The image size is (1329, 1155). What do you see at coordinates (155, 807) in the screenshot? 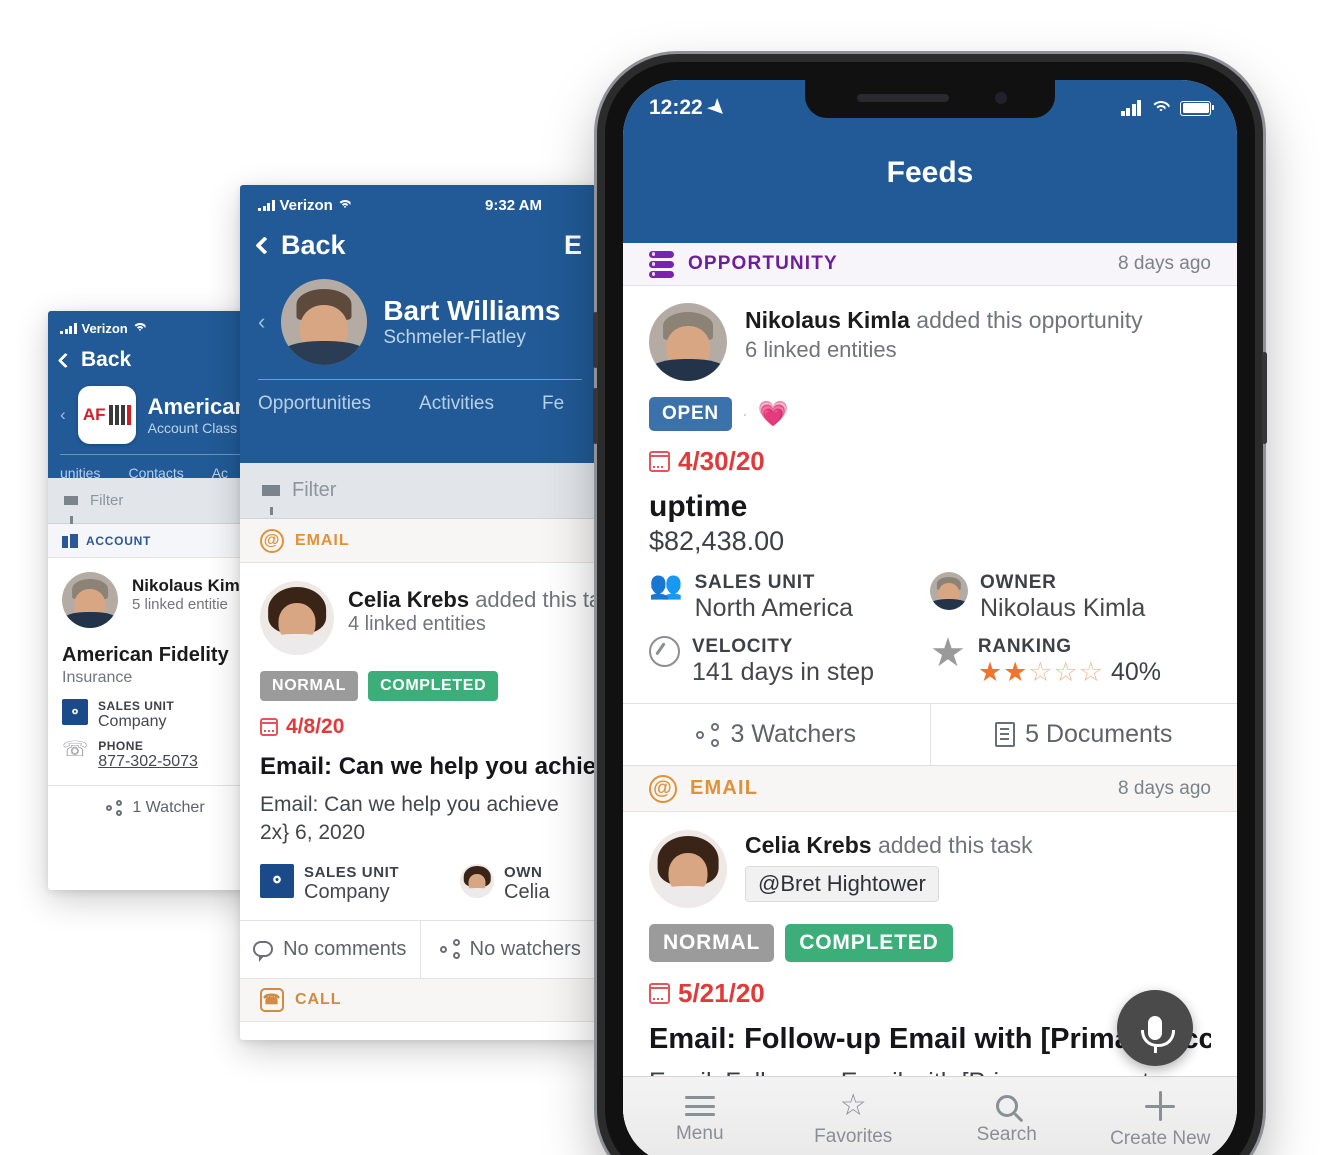
I see `watchers-button: 1 Watcher` at bounding box center [155, 807].